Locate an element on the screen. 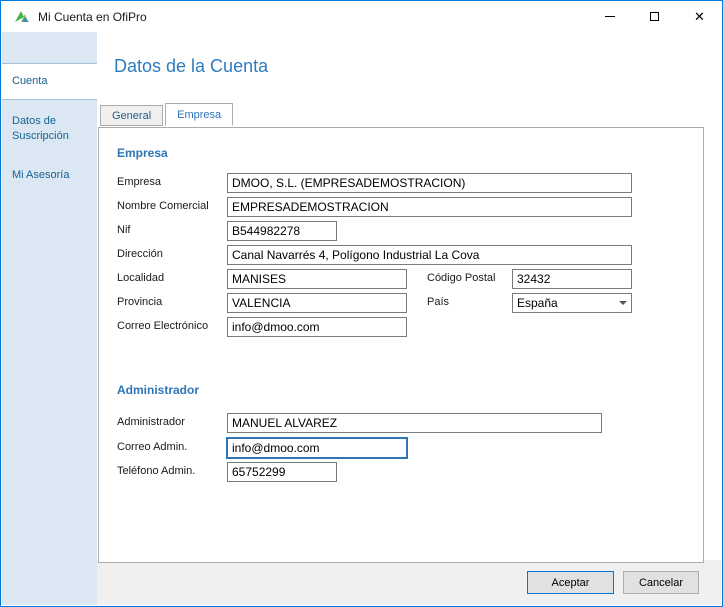  codigo-postal-label: Código Postal is located at coordinates (461, 278).